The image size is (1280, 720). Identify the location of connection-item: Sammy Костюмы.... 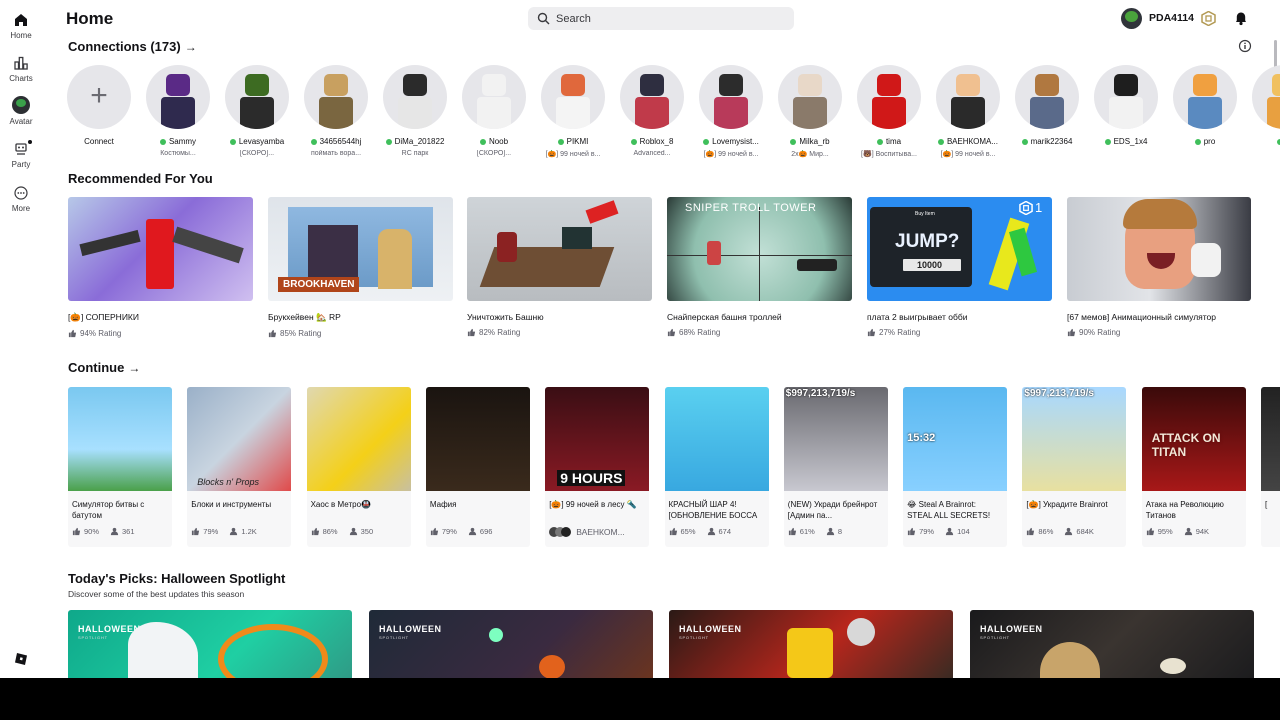
(178, 111).